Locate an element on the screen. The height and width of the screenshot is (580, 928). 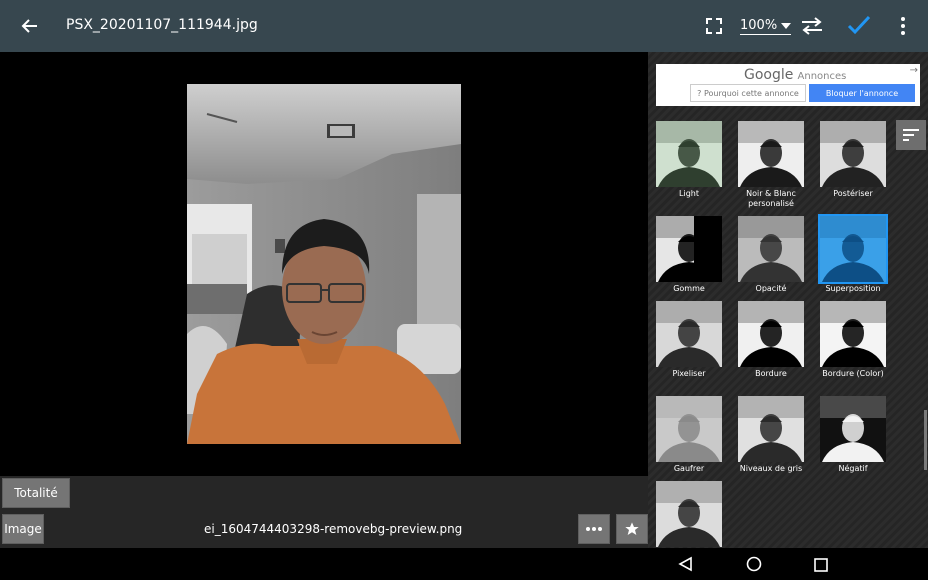
more-horiz-icon is located at coordinates (594, 529).